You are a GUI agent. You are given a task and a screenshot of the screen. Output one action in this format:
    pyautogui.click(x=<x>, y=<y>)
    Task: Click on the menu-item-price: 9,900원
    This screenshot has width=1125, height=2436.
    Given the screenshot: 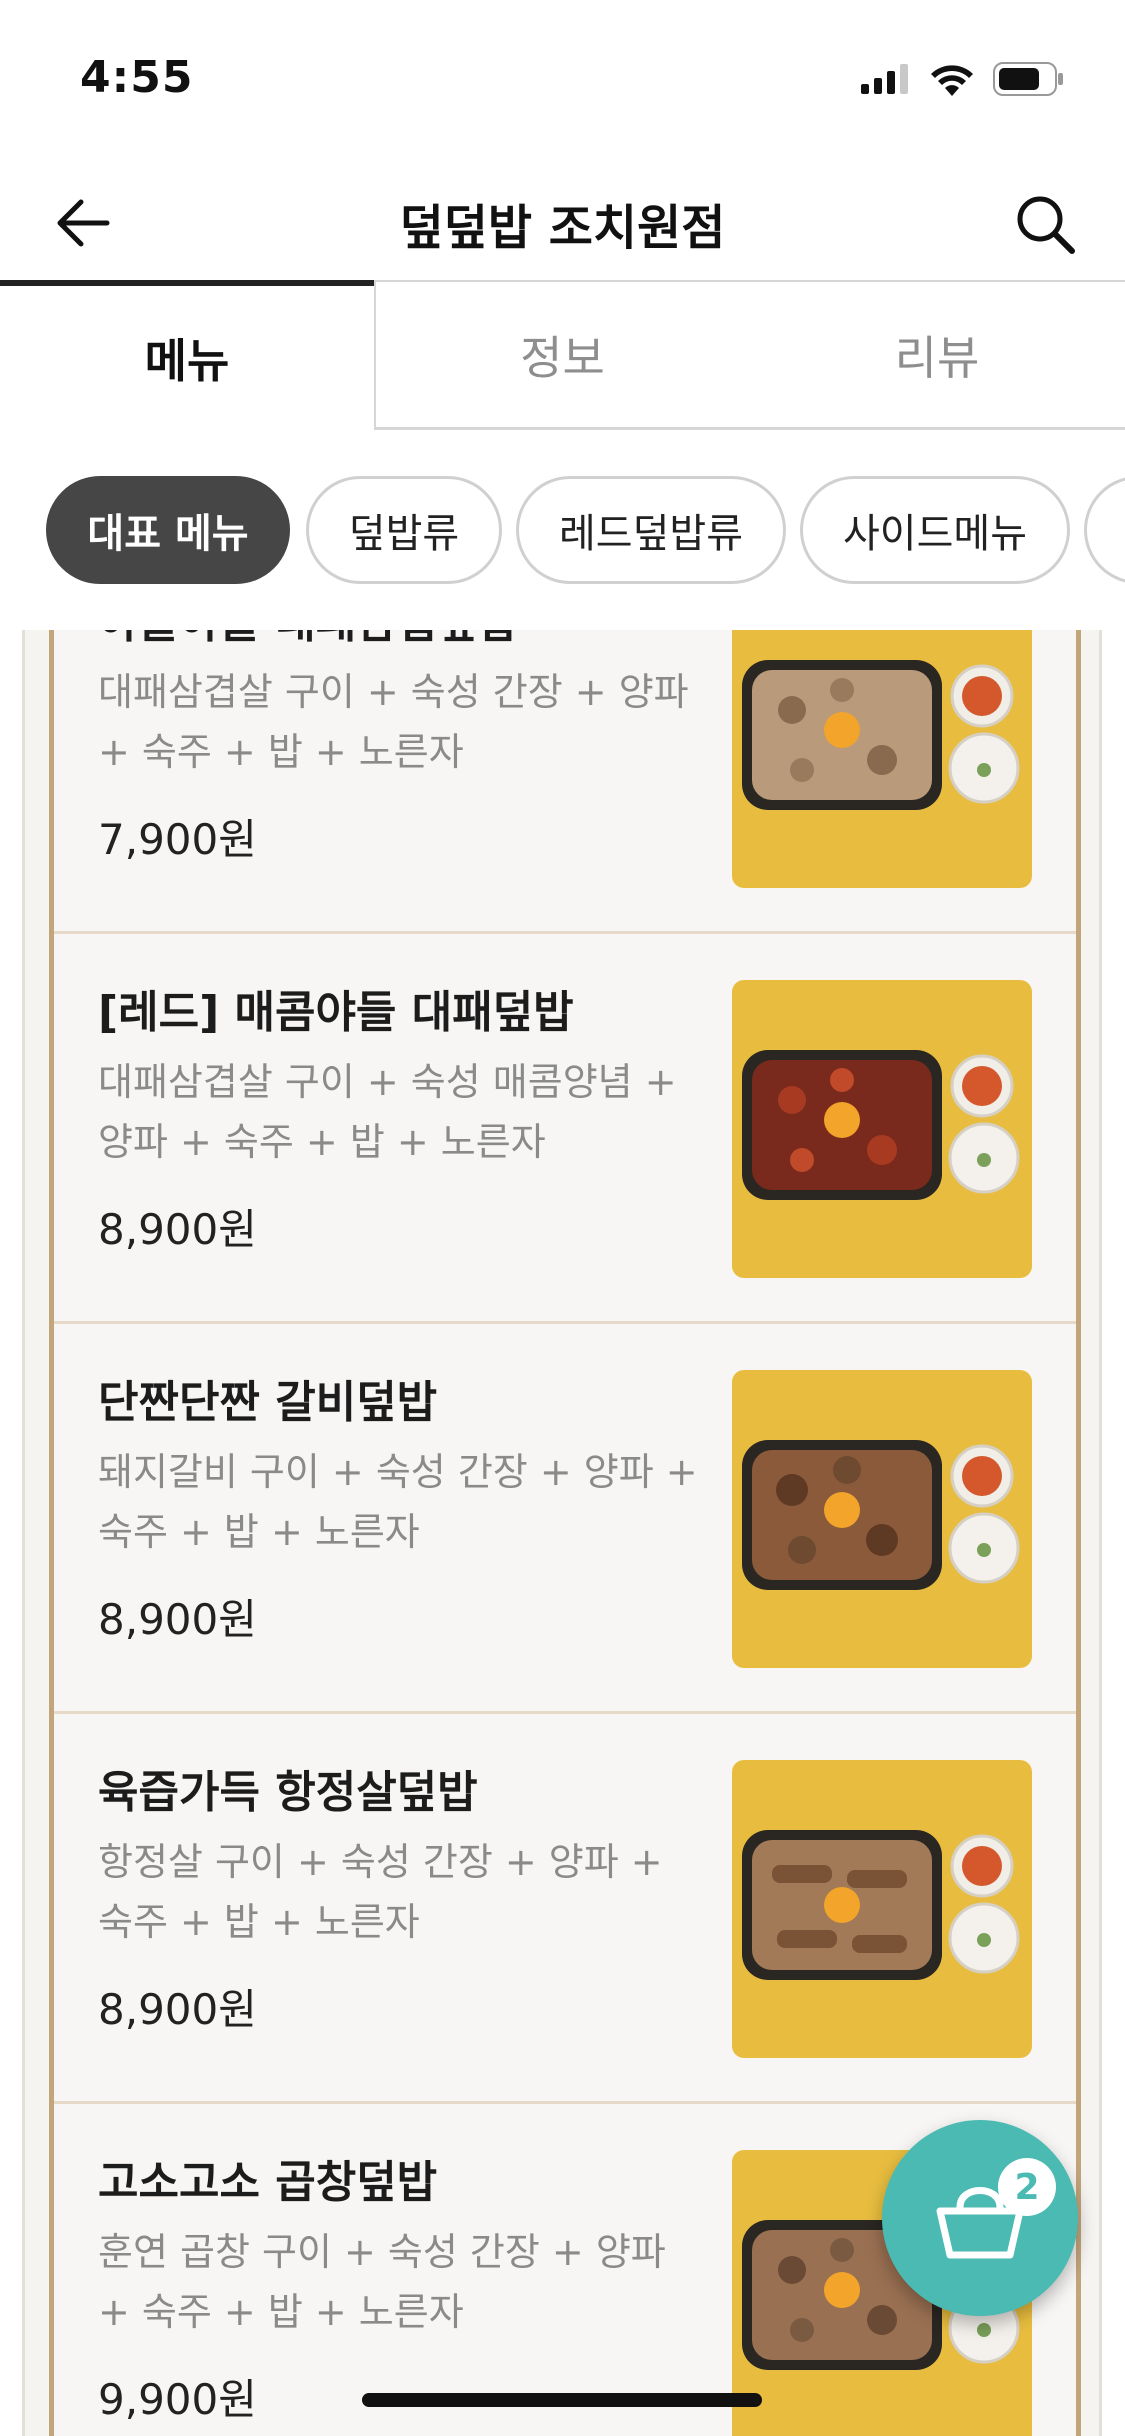 What is the action you would take?
    pyautogui.click(x=177, y=2399)
    